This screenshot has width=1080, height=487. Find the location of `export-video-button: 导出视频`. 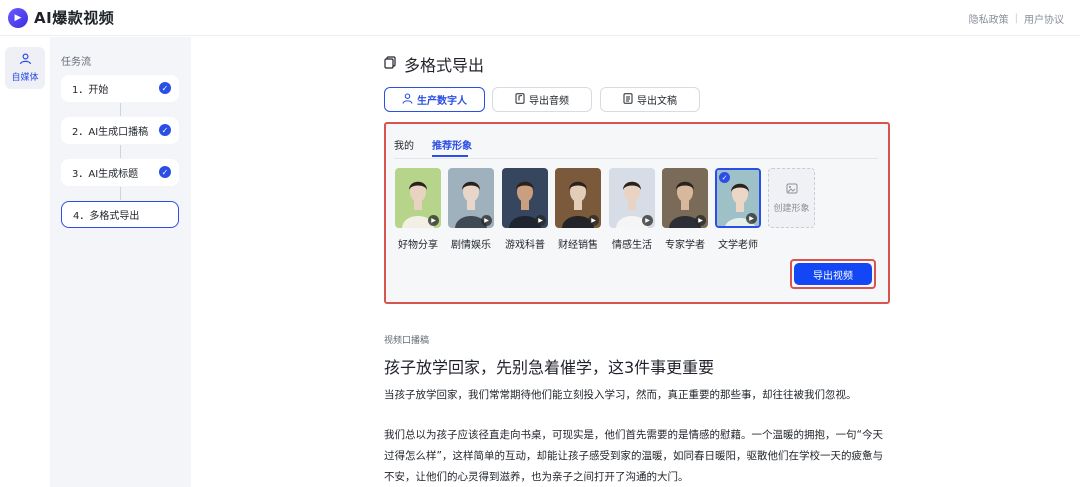

export-video-button: 导出视频 is located at coordinates (833, 274).